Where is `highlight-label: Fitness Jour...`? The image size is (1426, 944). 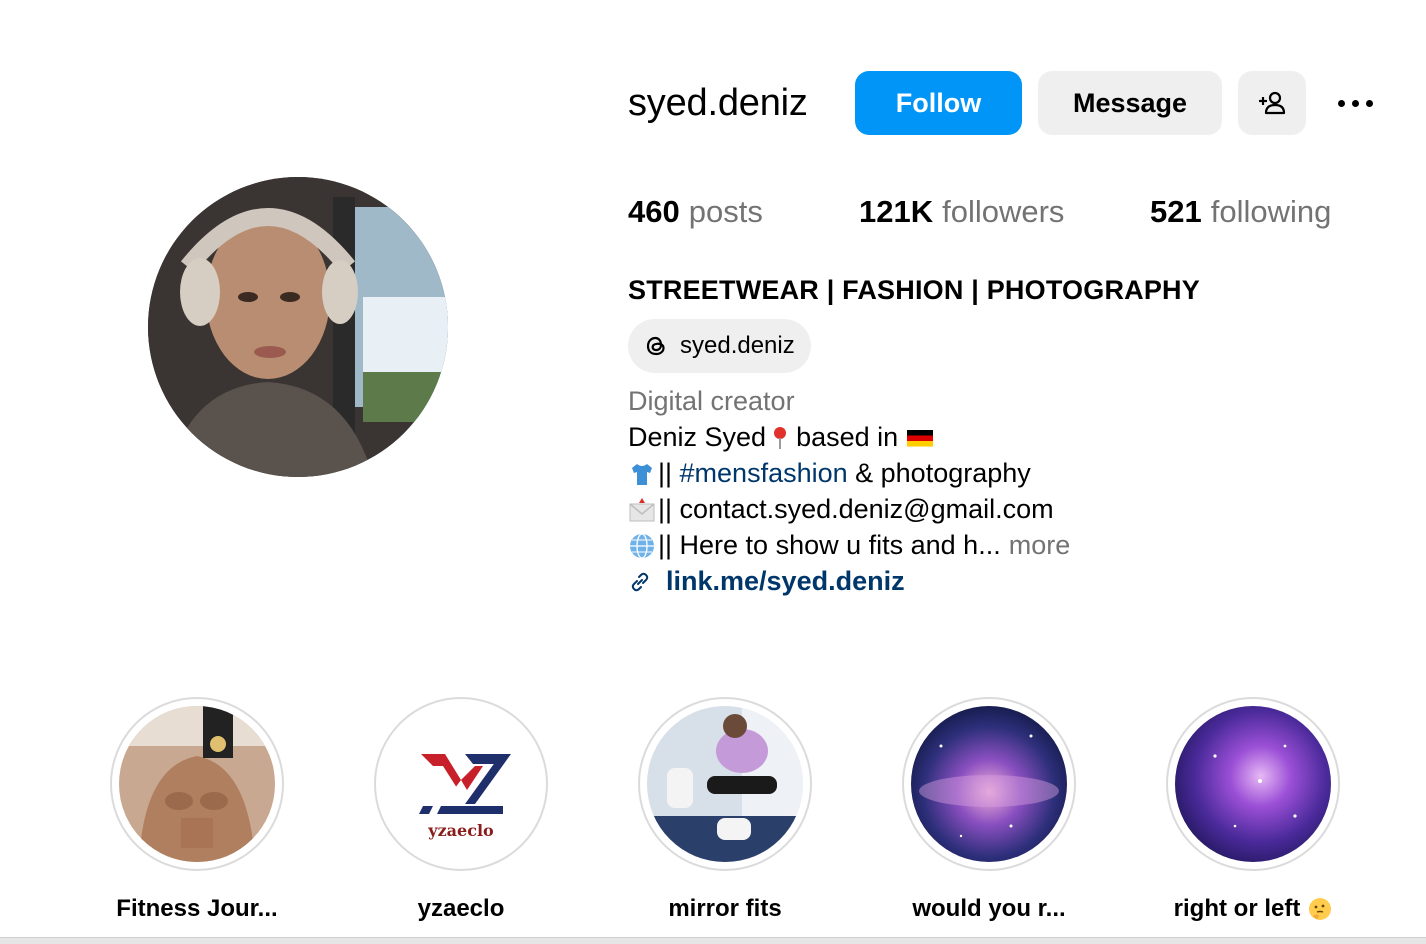 highlight-label: Fitness Jour... is located at coordinates (197, 908).